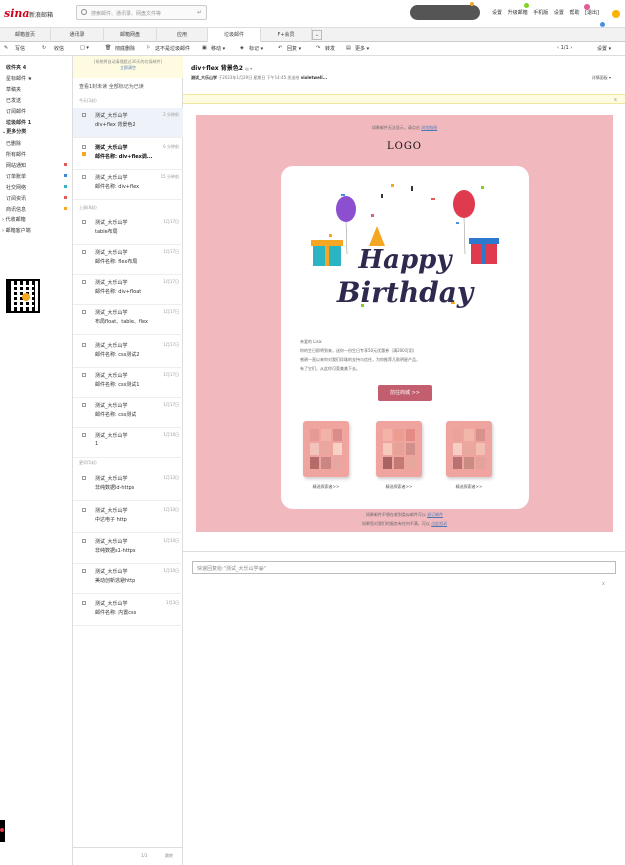 Image resolution: width=625 pixels, height=865 pixels. What do you see at coordinates (128, 611) in the screenshot?
I see `mail-list-item: 测试_大乐山学 邮件名称: 内置css 1月3日` at bounding box center [128, 611].